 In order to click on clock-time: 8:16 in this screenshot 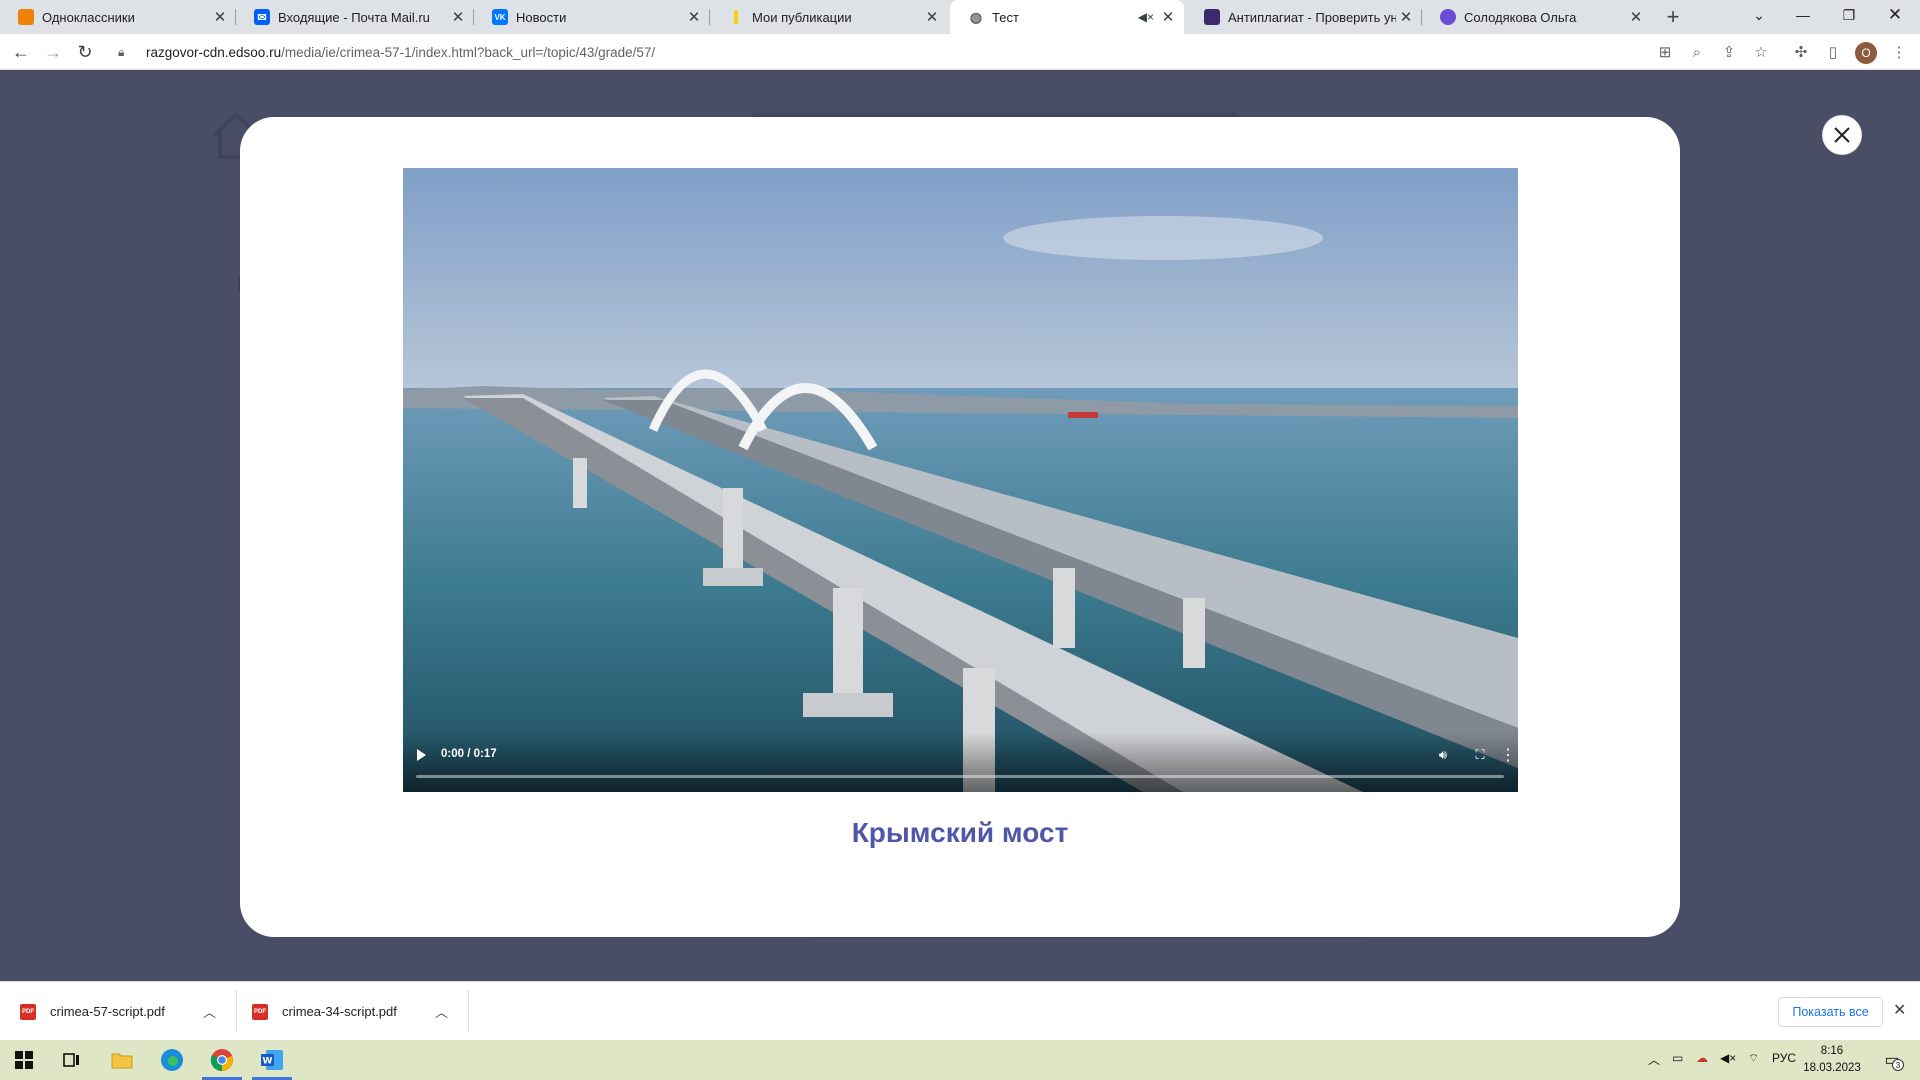, I will do `click(1832, 1051)`.